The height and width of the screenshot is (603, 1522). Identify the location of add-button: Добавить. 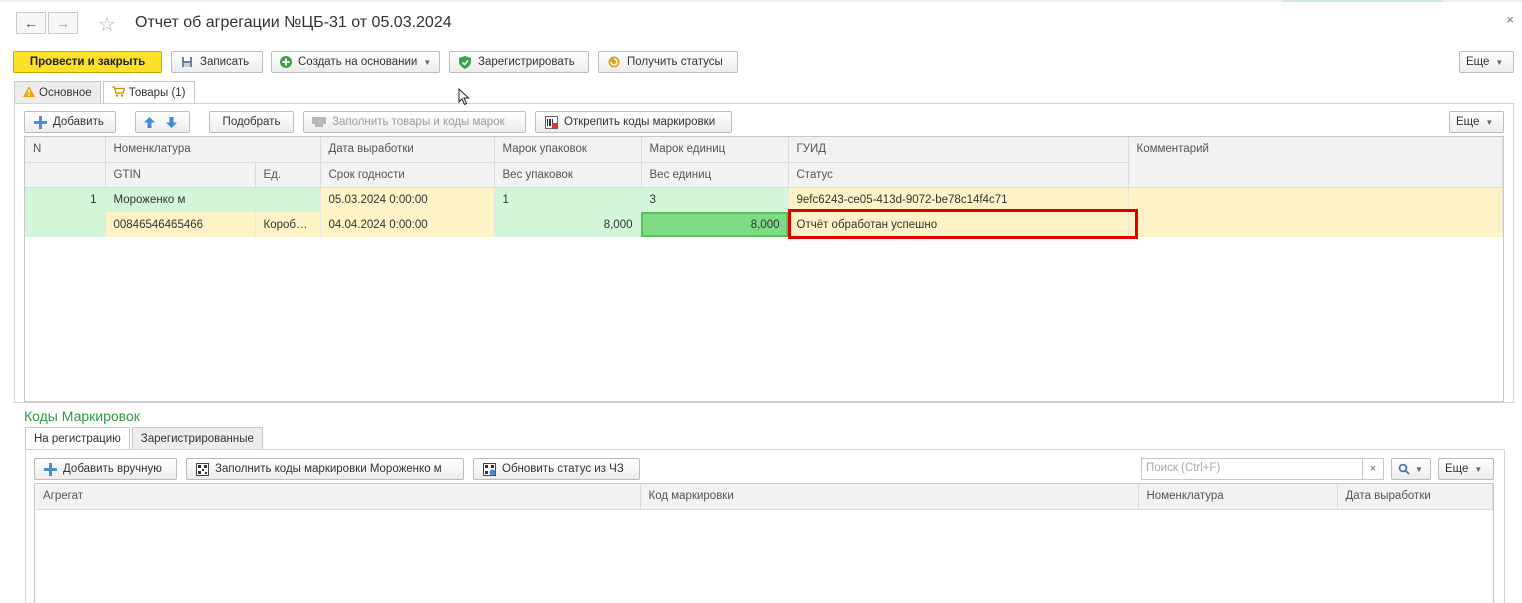
(70, 122).